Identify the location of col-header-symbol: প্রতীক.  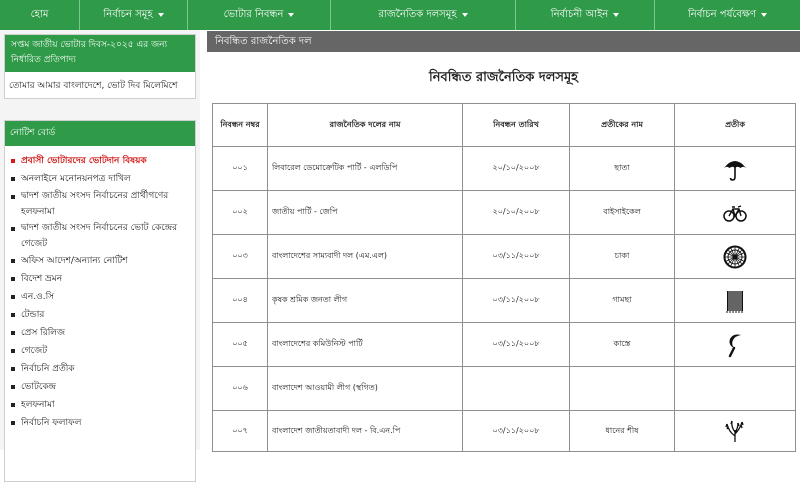
(735, 125).